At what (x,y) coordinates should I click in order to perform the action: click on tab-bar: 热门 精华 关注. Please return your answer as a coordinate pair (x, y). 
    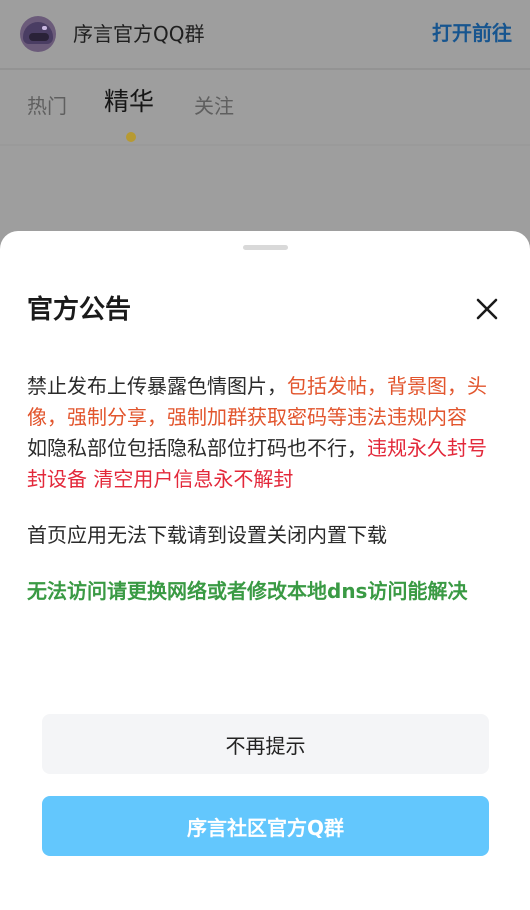
    Looking at the image, I should click on (265, 107).